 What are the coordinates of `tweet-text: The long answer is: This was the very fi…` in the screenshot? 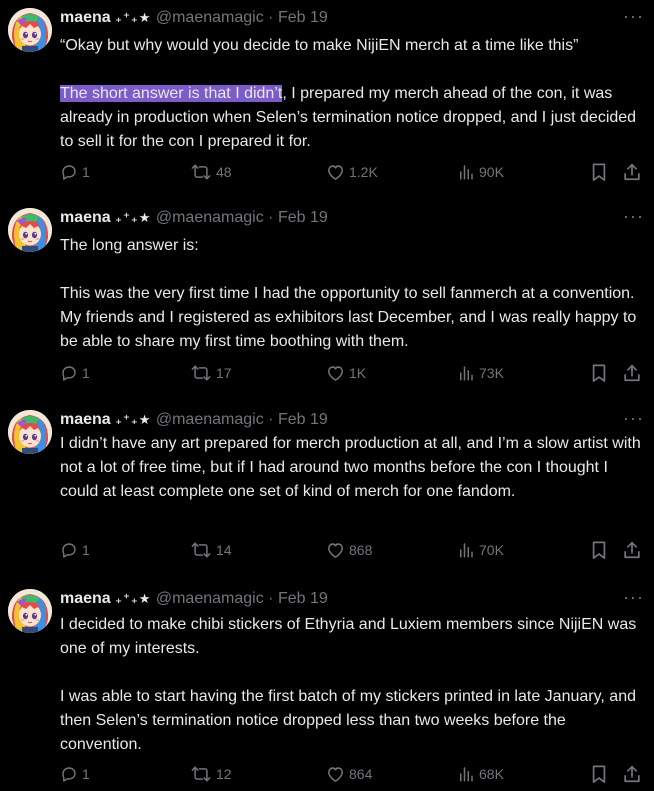 It's located at (348, 293).